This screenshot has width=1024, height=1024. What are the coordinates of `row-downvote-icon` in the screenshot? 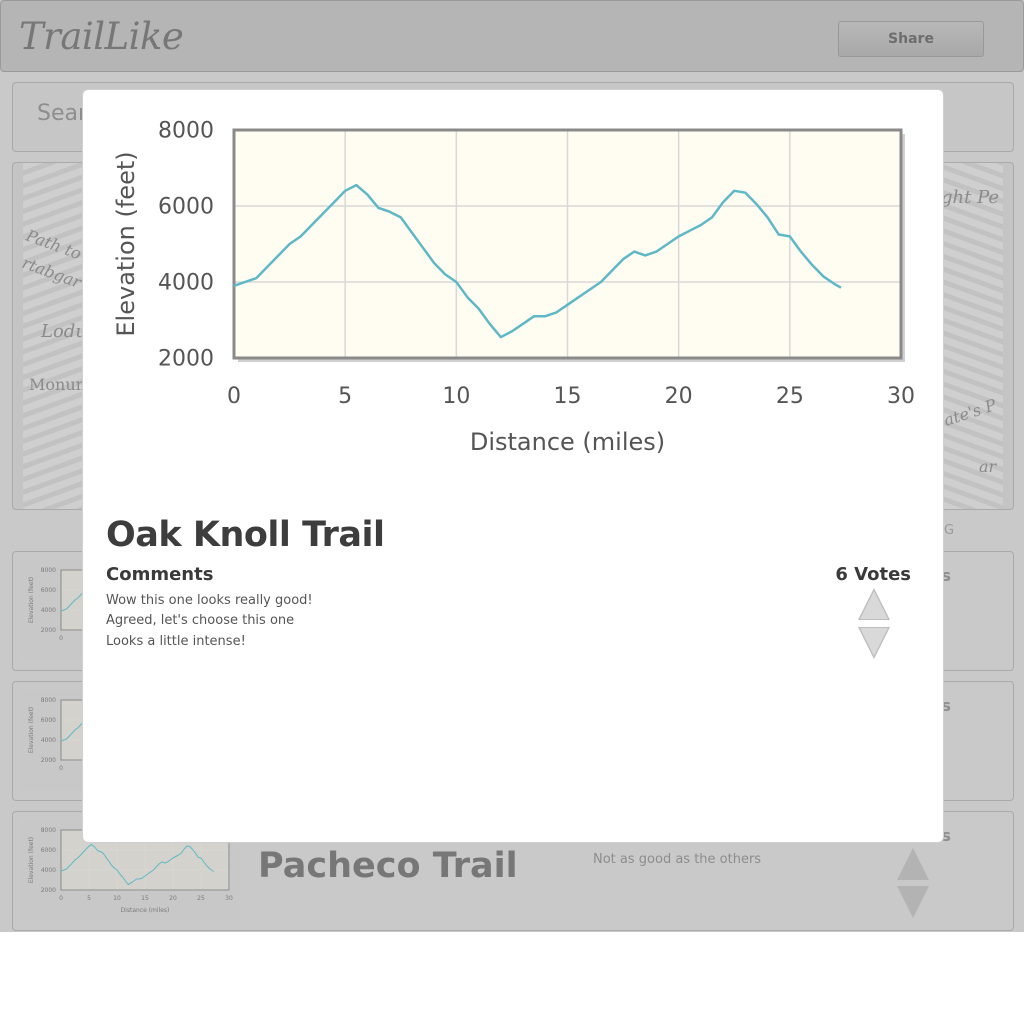 It's located at (913, 902).